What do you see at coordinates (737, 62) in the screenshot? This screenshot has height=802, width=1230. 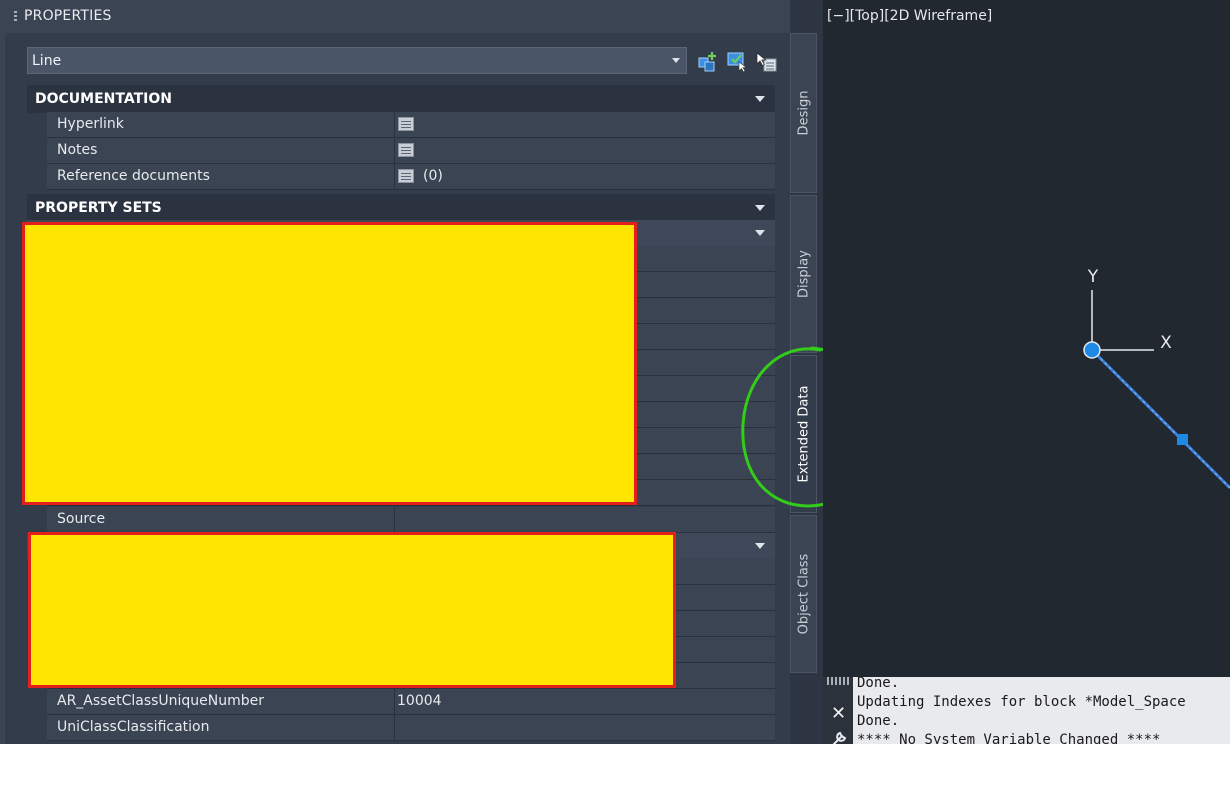 I see `quick-select-icon` at bounding box center [737, 62].